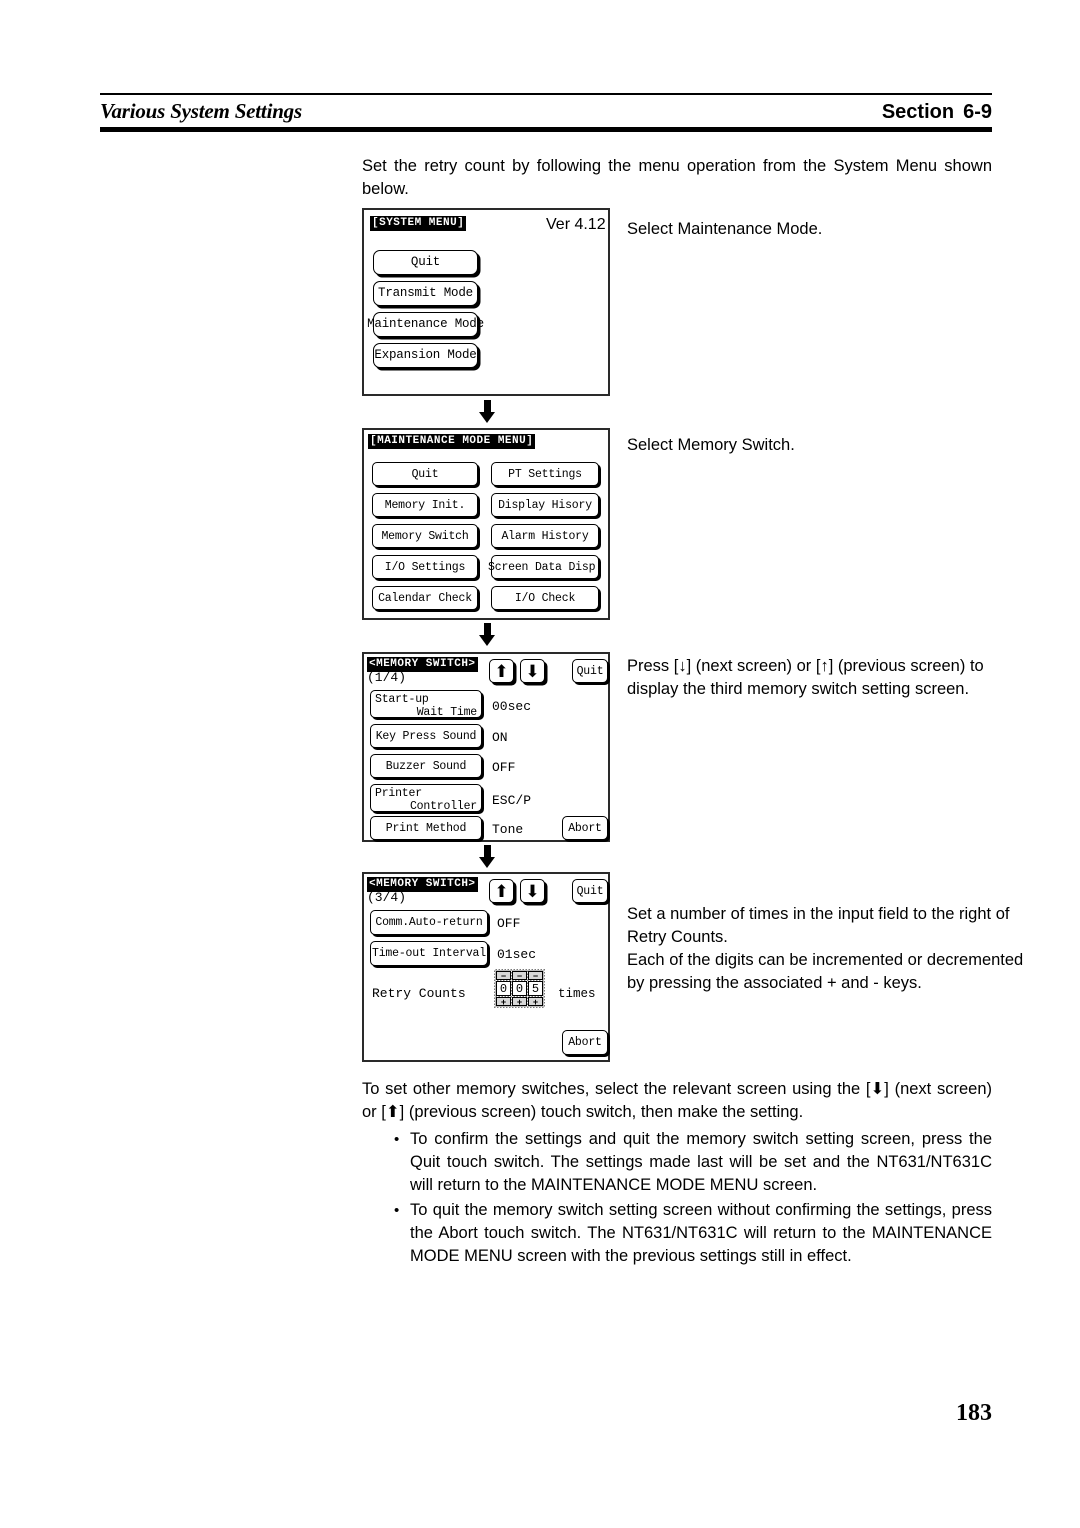 This screenshot has height=1528, width=1080. I want to click on memory-switch-3-abort-button: Abort, so click(585, 1042).